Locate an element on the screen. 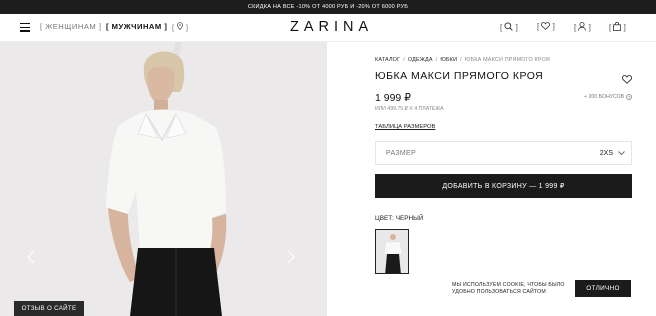 This screenshot has height=316, width=656. chevron-right-icon is located at coordinates (291, 257).